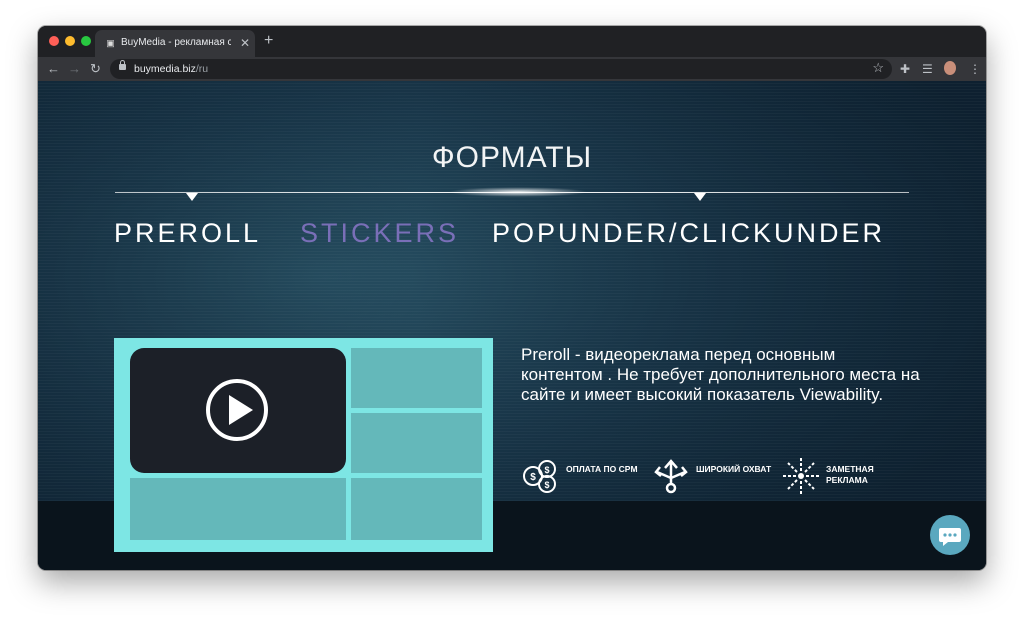 The image size is (1024, 621). What do you see at coordinates (501, 69) in the screenshot?
I see `address-bar: buymedia.biz/ru ☆` at bounding box center [501, 69].